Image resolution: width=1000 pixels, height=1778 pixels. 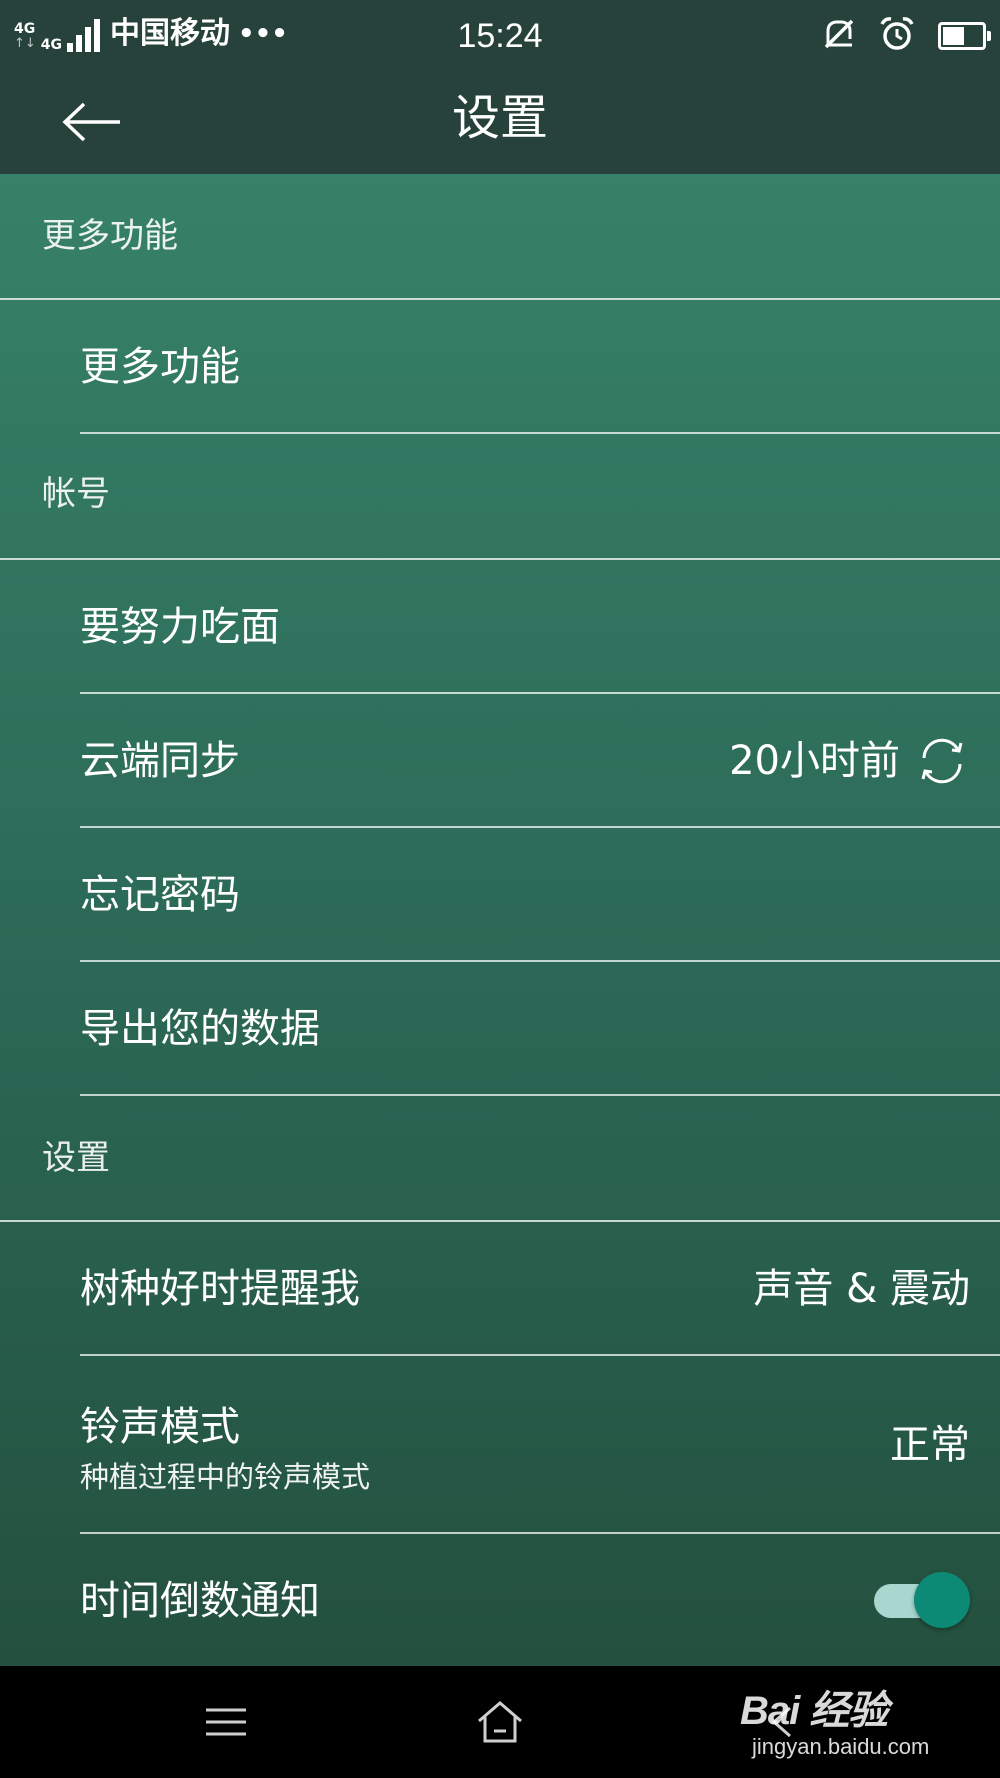 What do you see at coordinates (540, 1600) in the screenshot?
I see `row-countdown-notification: 时间倒数通知` at bounding box center [540, 1600].